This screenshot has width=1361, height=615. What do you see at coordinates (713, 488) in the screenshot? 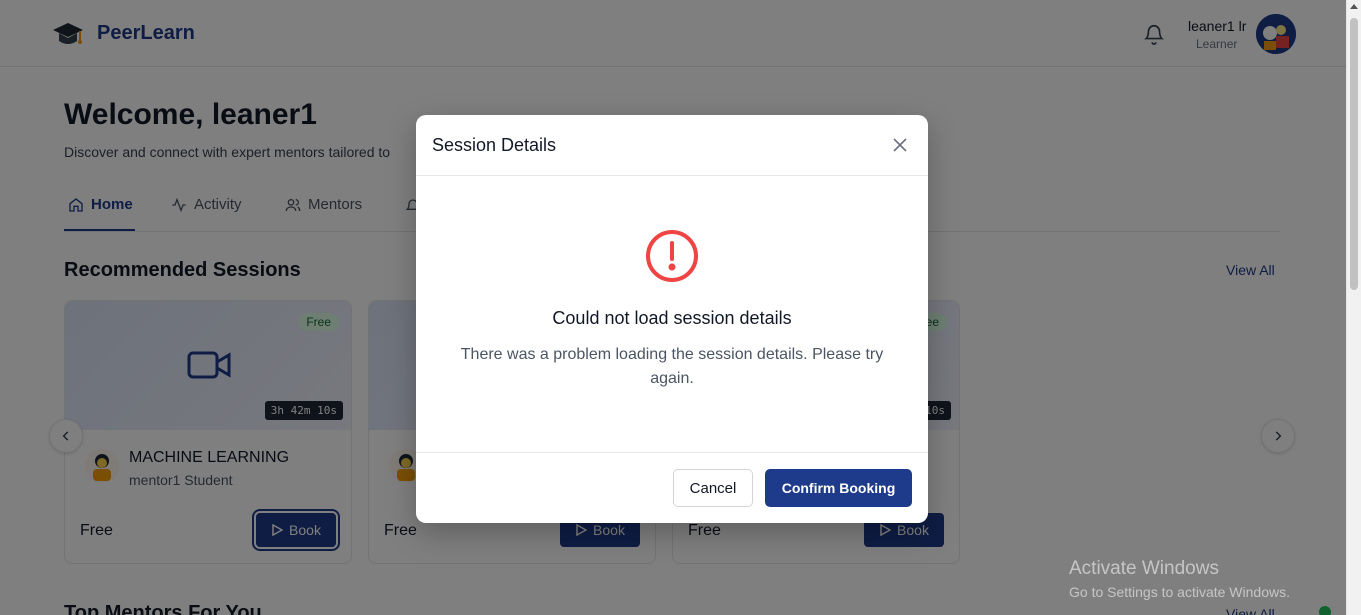
I see `cancel-button: Cancel` at bounding box center [713, 488].